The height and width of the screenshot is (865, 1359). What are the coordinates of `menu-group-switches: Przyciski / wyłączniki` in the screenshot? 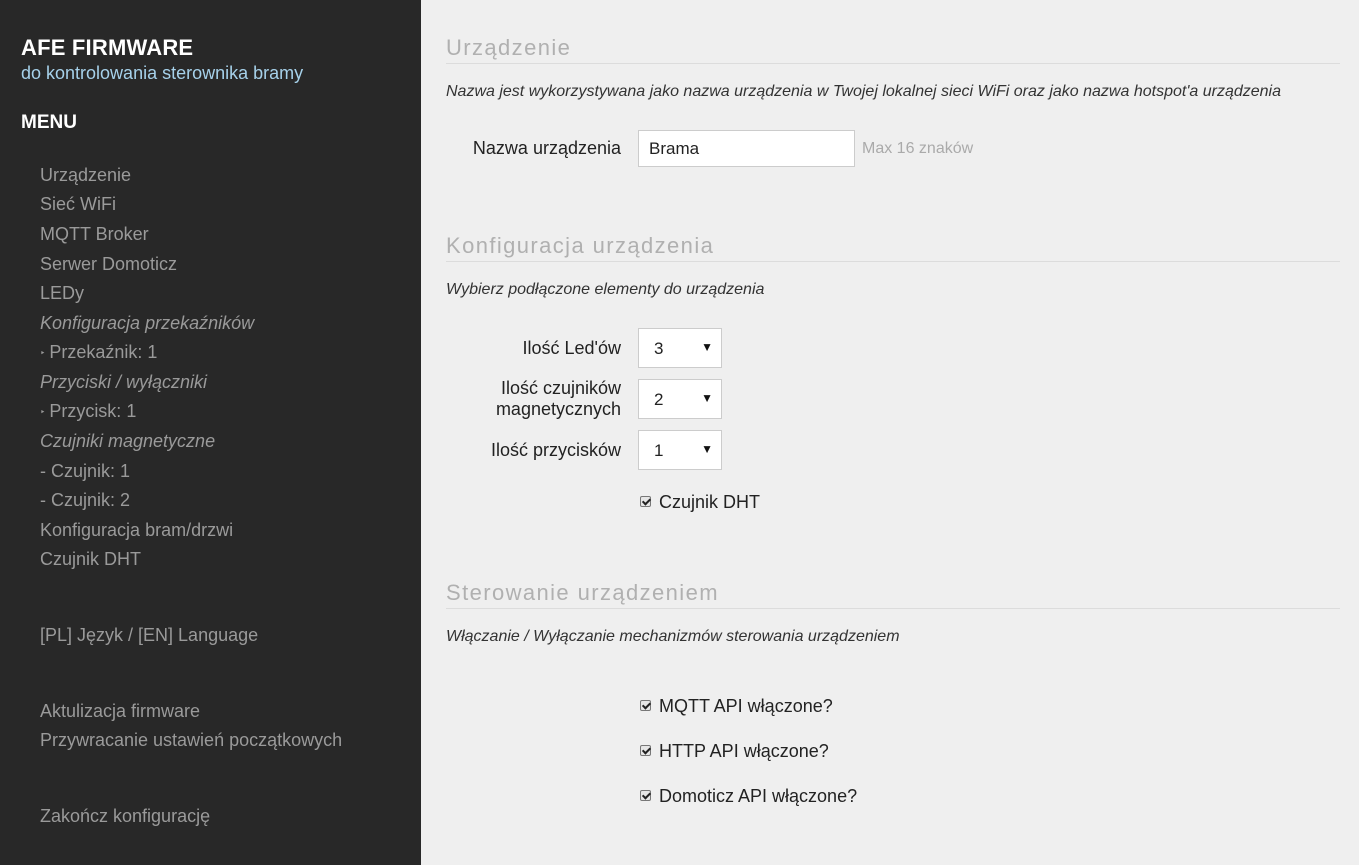 It's located at (124, 382).